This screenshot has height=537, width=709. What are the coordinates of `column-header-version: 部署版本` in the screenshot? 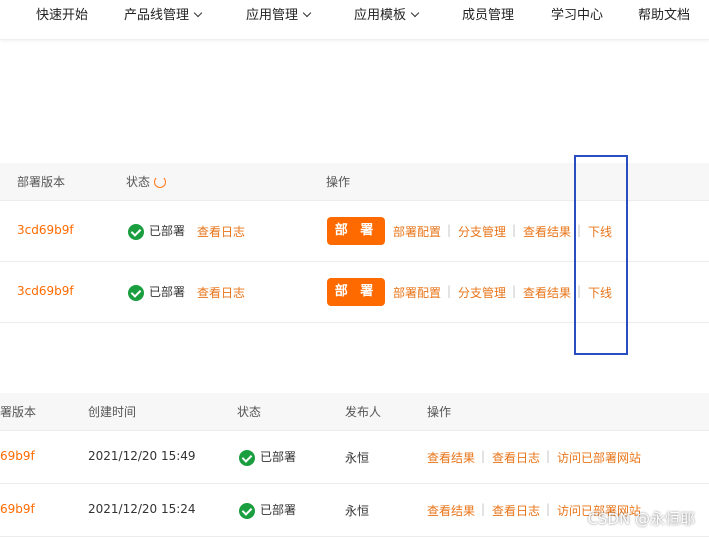 It's located at (41, 182).